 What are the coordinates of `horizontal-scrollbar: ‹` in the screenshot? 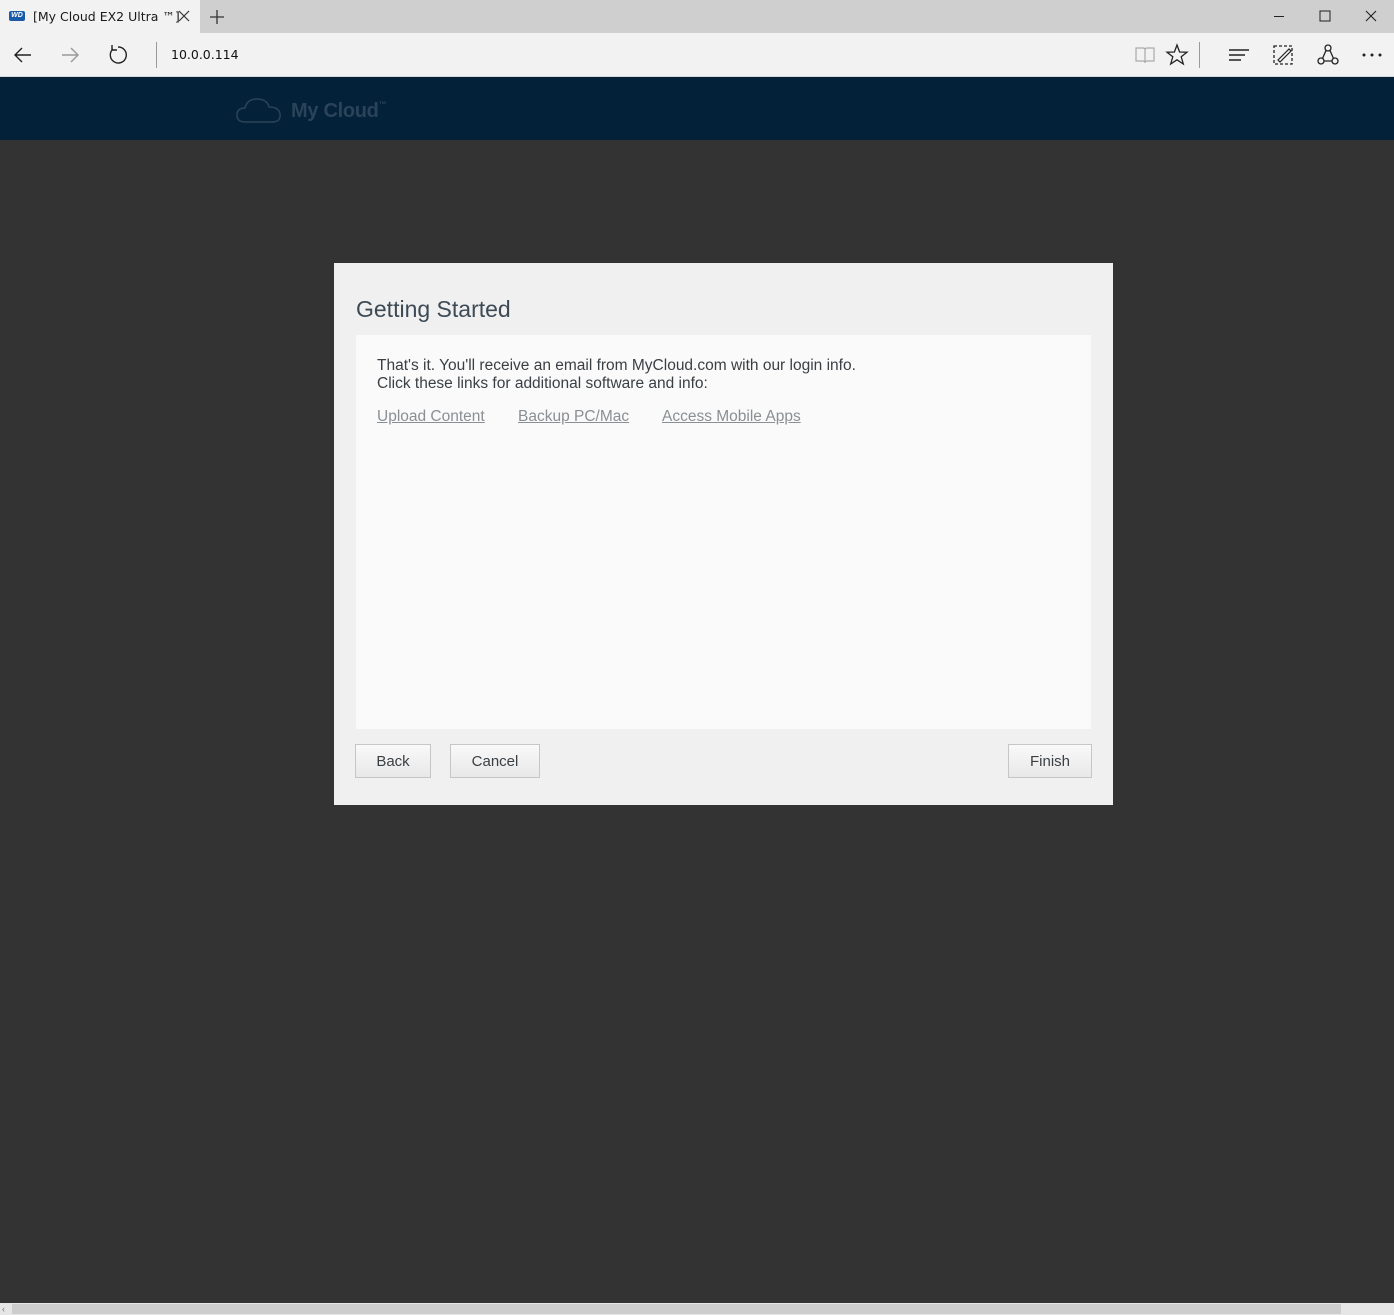 It's located at (697, 1309).